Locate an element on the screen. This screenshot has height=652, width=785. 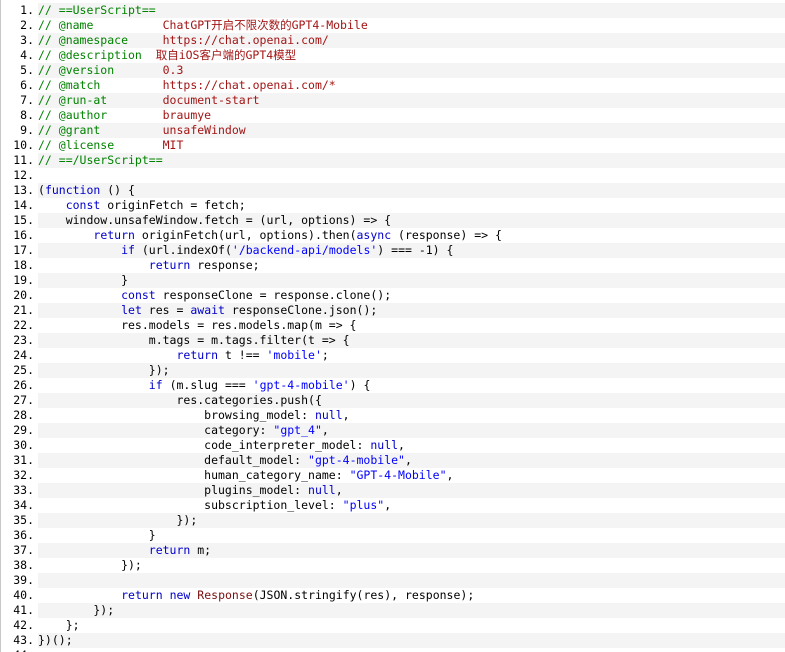
code-text: human_category_name: "GPT-4-Mobile", is located at coordinates (411, 475).